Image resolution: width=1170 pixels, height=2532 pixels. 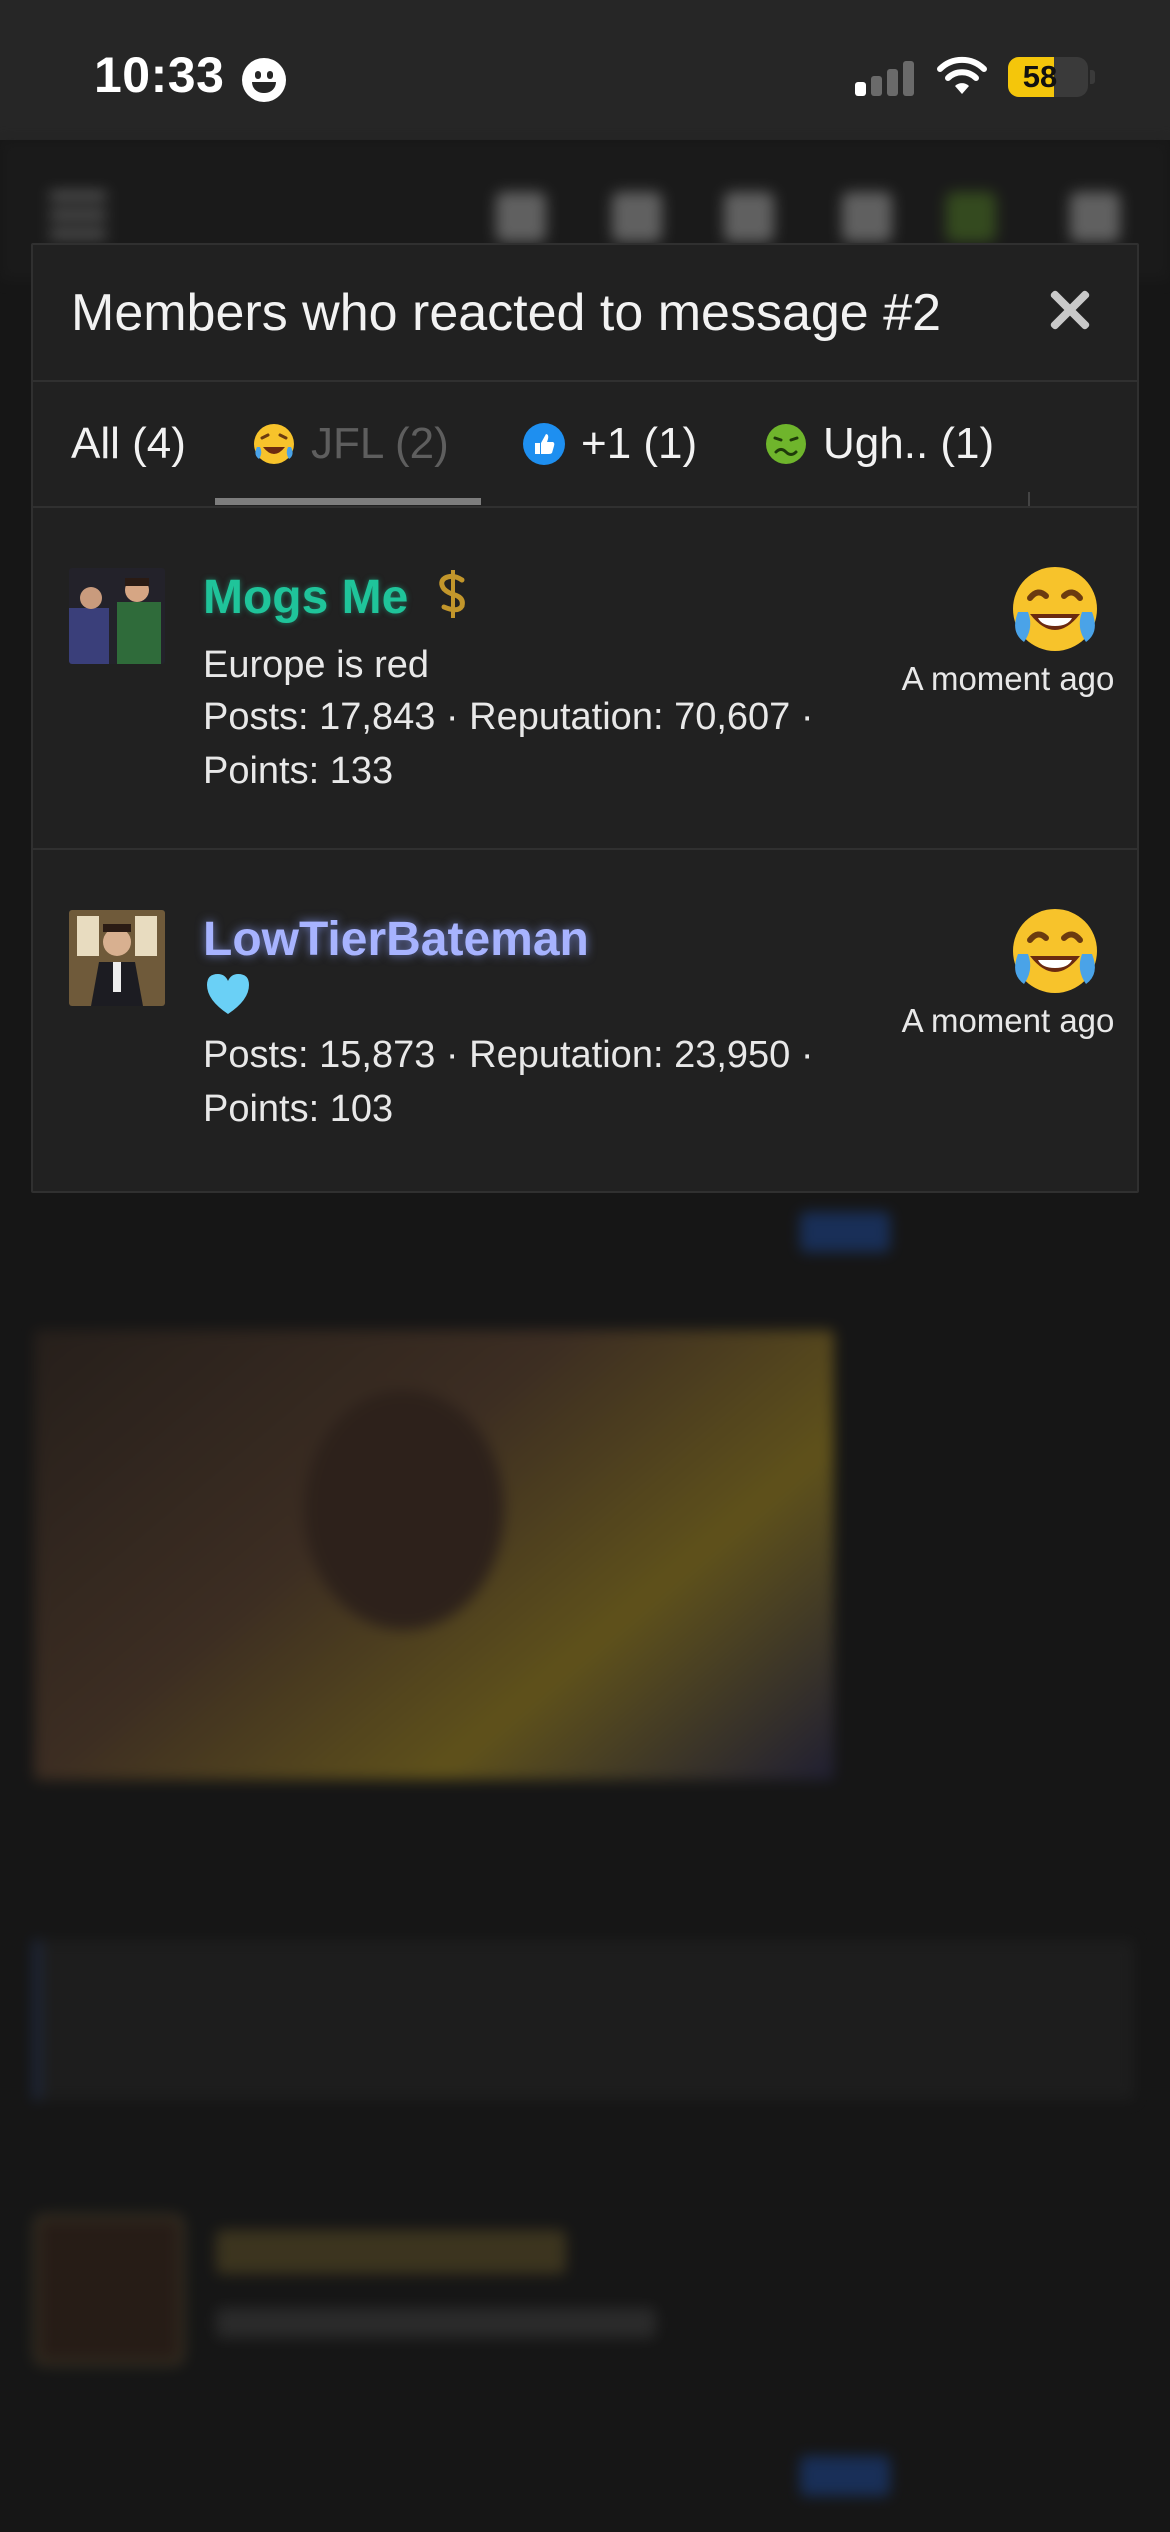 I want to click on status-bar: 10:33 58, so click(x=585, y=70).